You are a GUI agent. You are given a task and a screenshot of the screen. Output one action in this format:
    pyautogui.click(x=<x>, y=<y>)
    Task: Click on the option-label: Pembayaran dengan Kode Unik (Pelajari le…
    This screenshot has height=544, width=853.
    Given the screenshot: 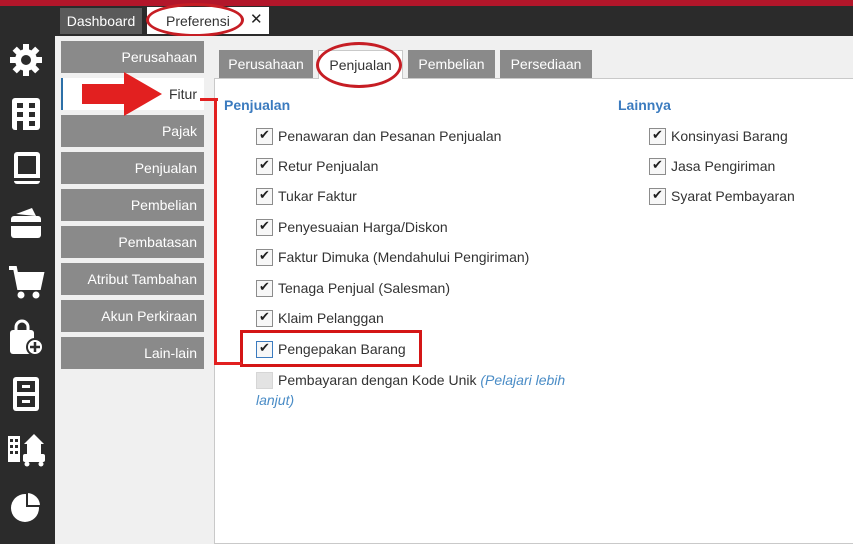 What is the action you would take?
    pyautogui.click(x=421, y=380)
    